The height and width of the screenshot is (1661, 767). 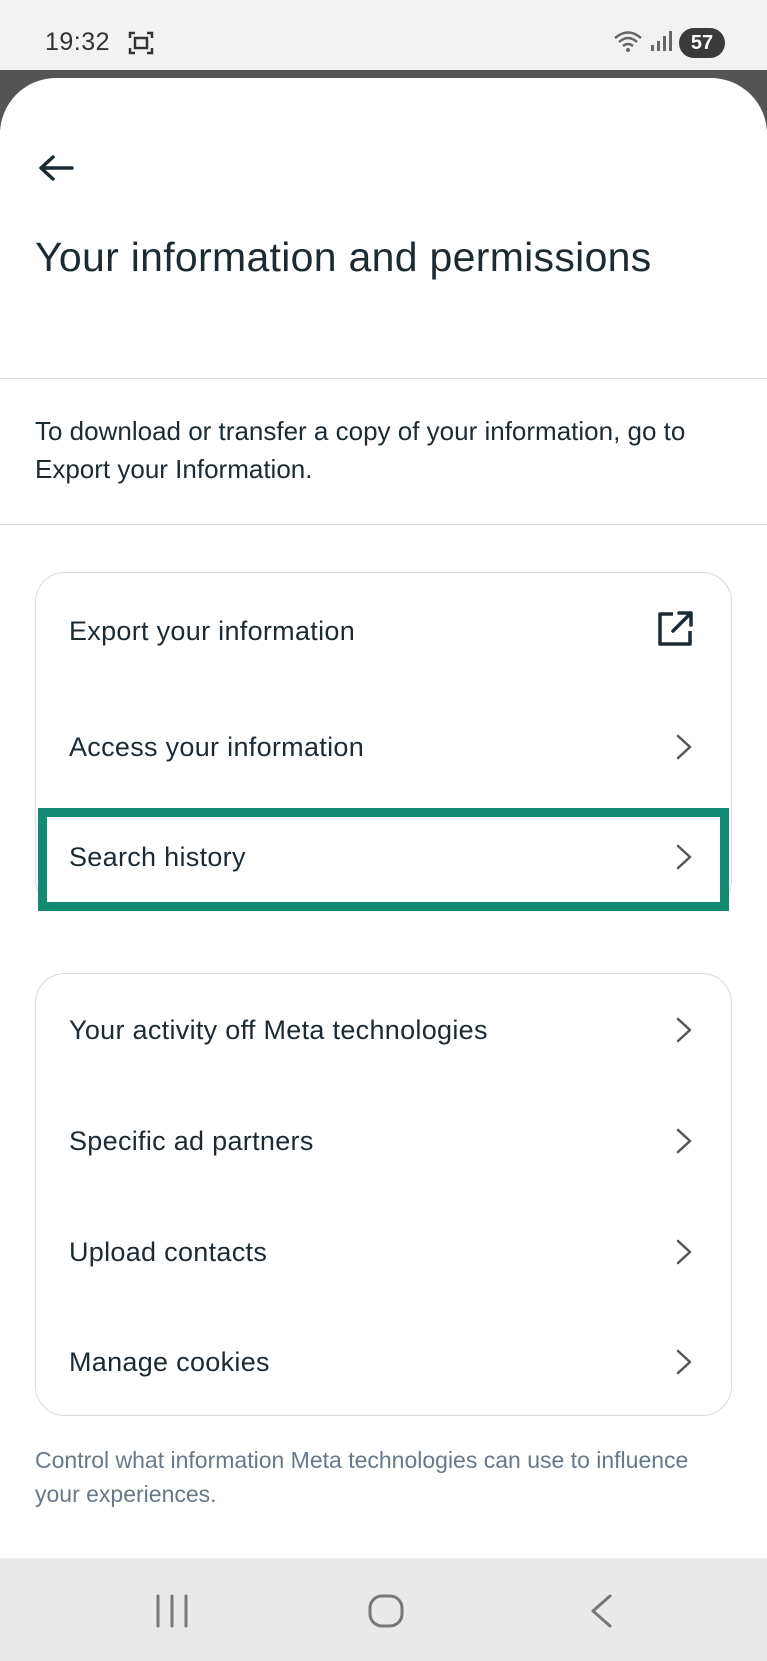 I want to click on external-link-icon, so click(x=675, y=631).